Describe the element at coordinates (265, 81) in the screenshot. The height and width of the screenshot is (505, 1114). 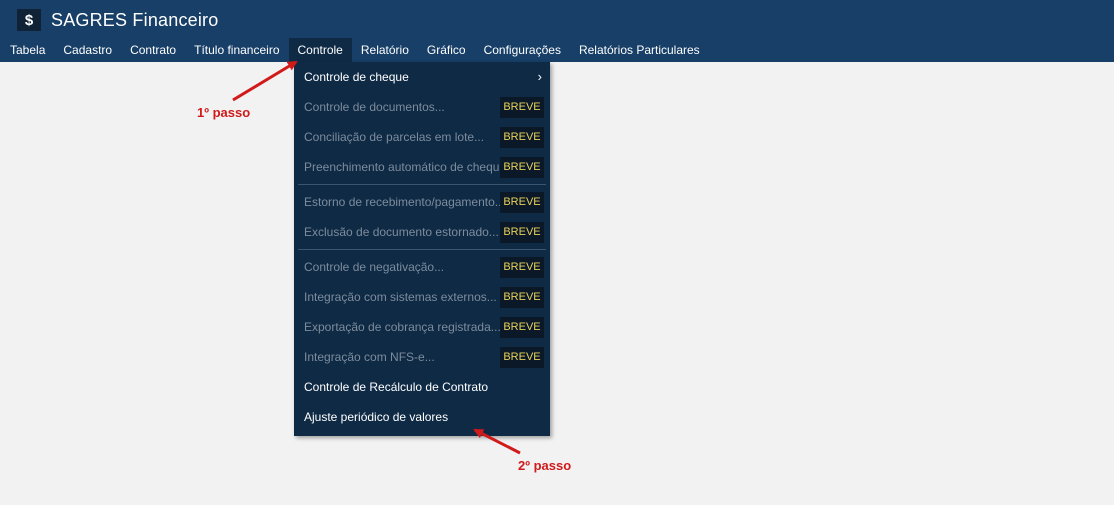
I see `arrow-step1` at that location.